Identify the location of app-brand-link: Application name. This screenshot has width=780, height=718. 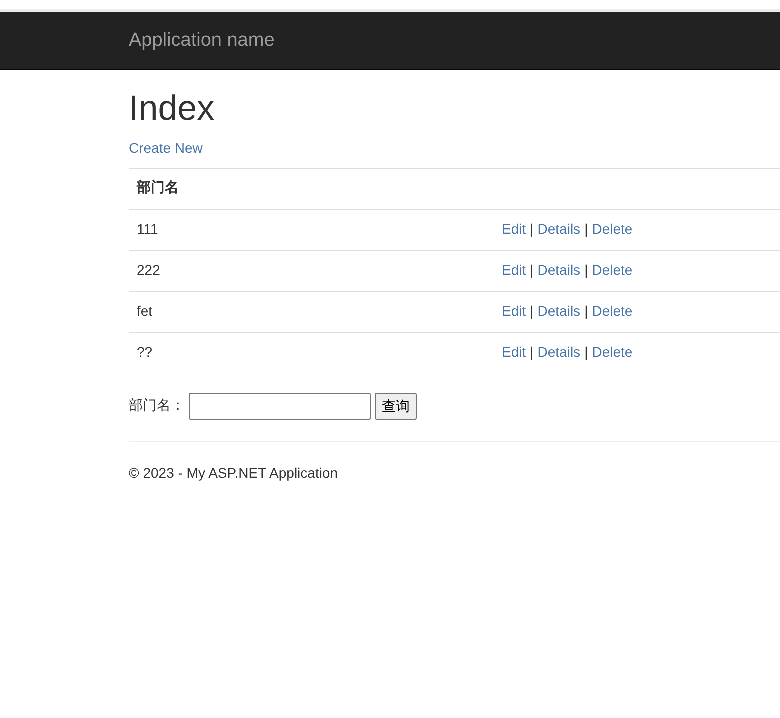
(202, 40).